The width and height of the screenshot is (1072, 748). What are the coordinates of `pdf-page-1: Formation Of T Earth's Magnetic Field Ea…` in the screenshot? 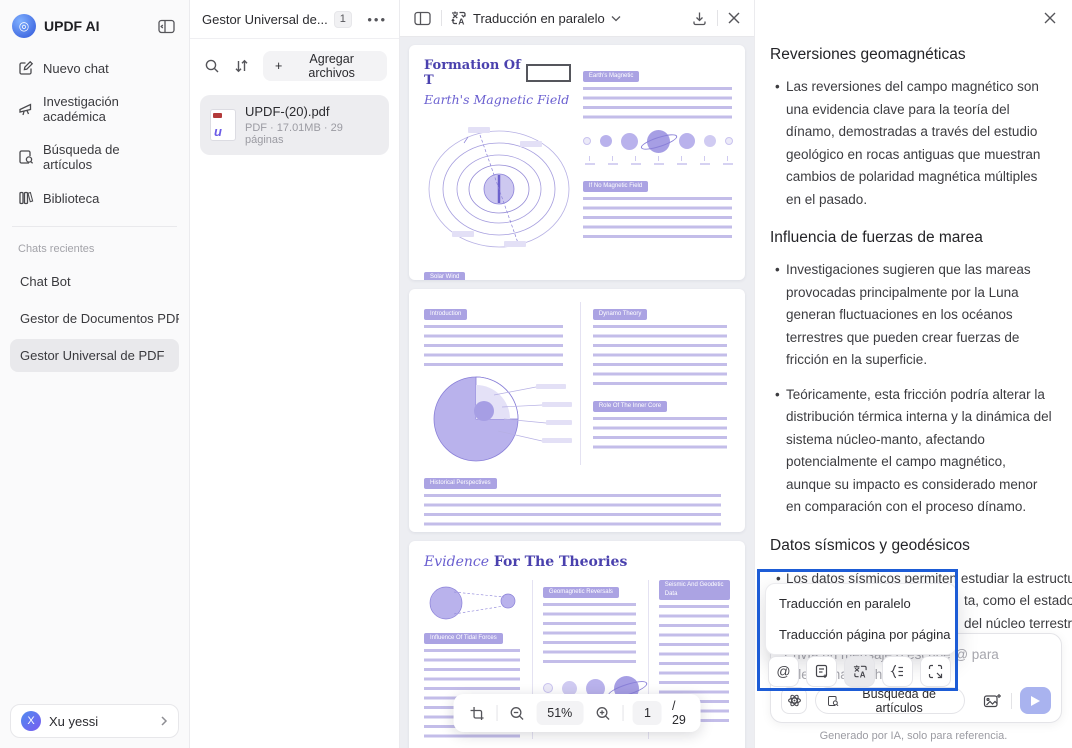 It's located at (577, 162).